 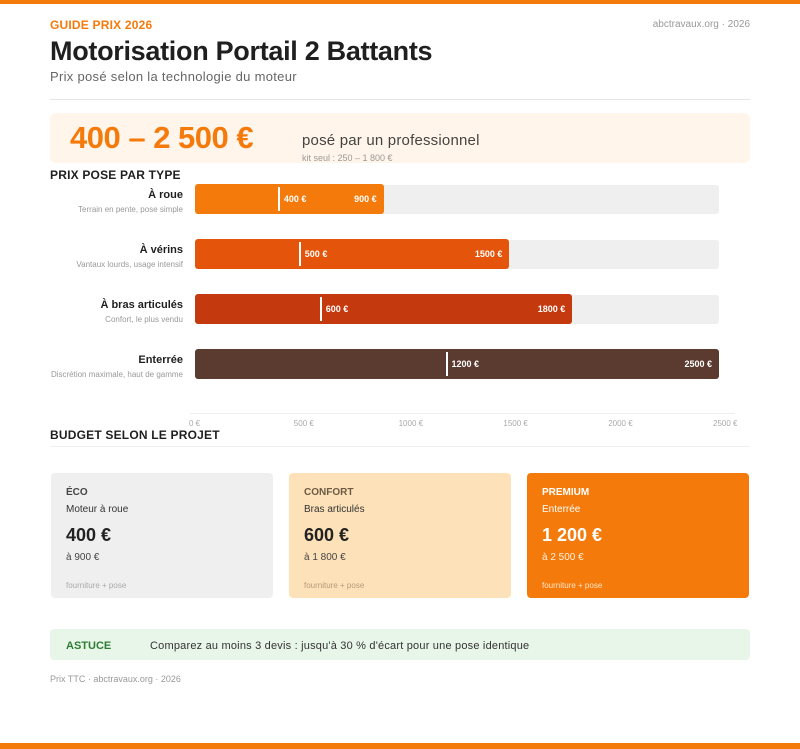 What do you see at coordinates (400, 99) in the screenshot?
I see `header-divider` at bounding box center [400, 99].